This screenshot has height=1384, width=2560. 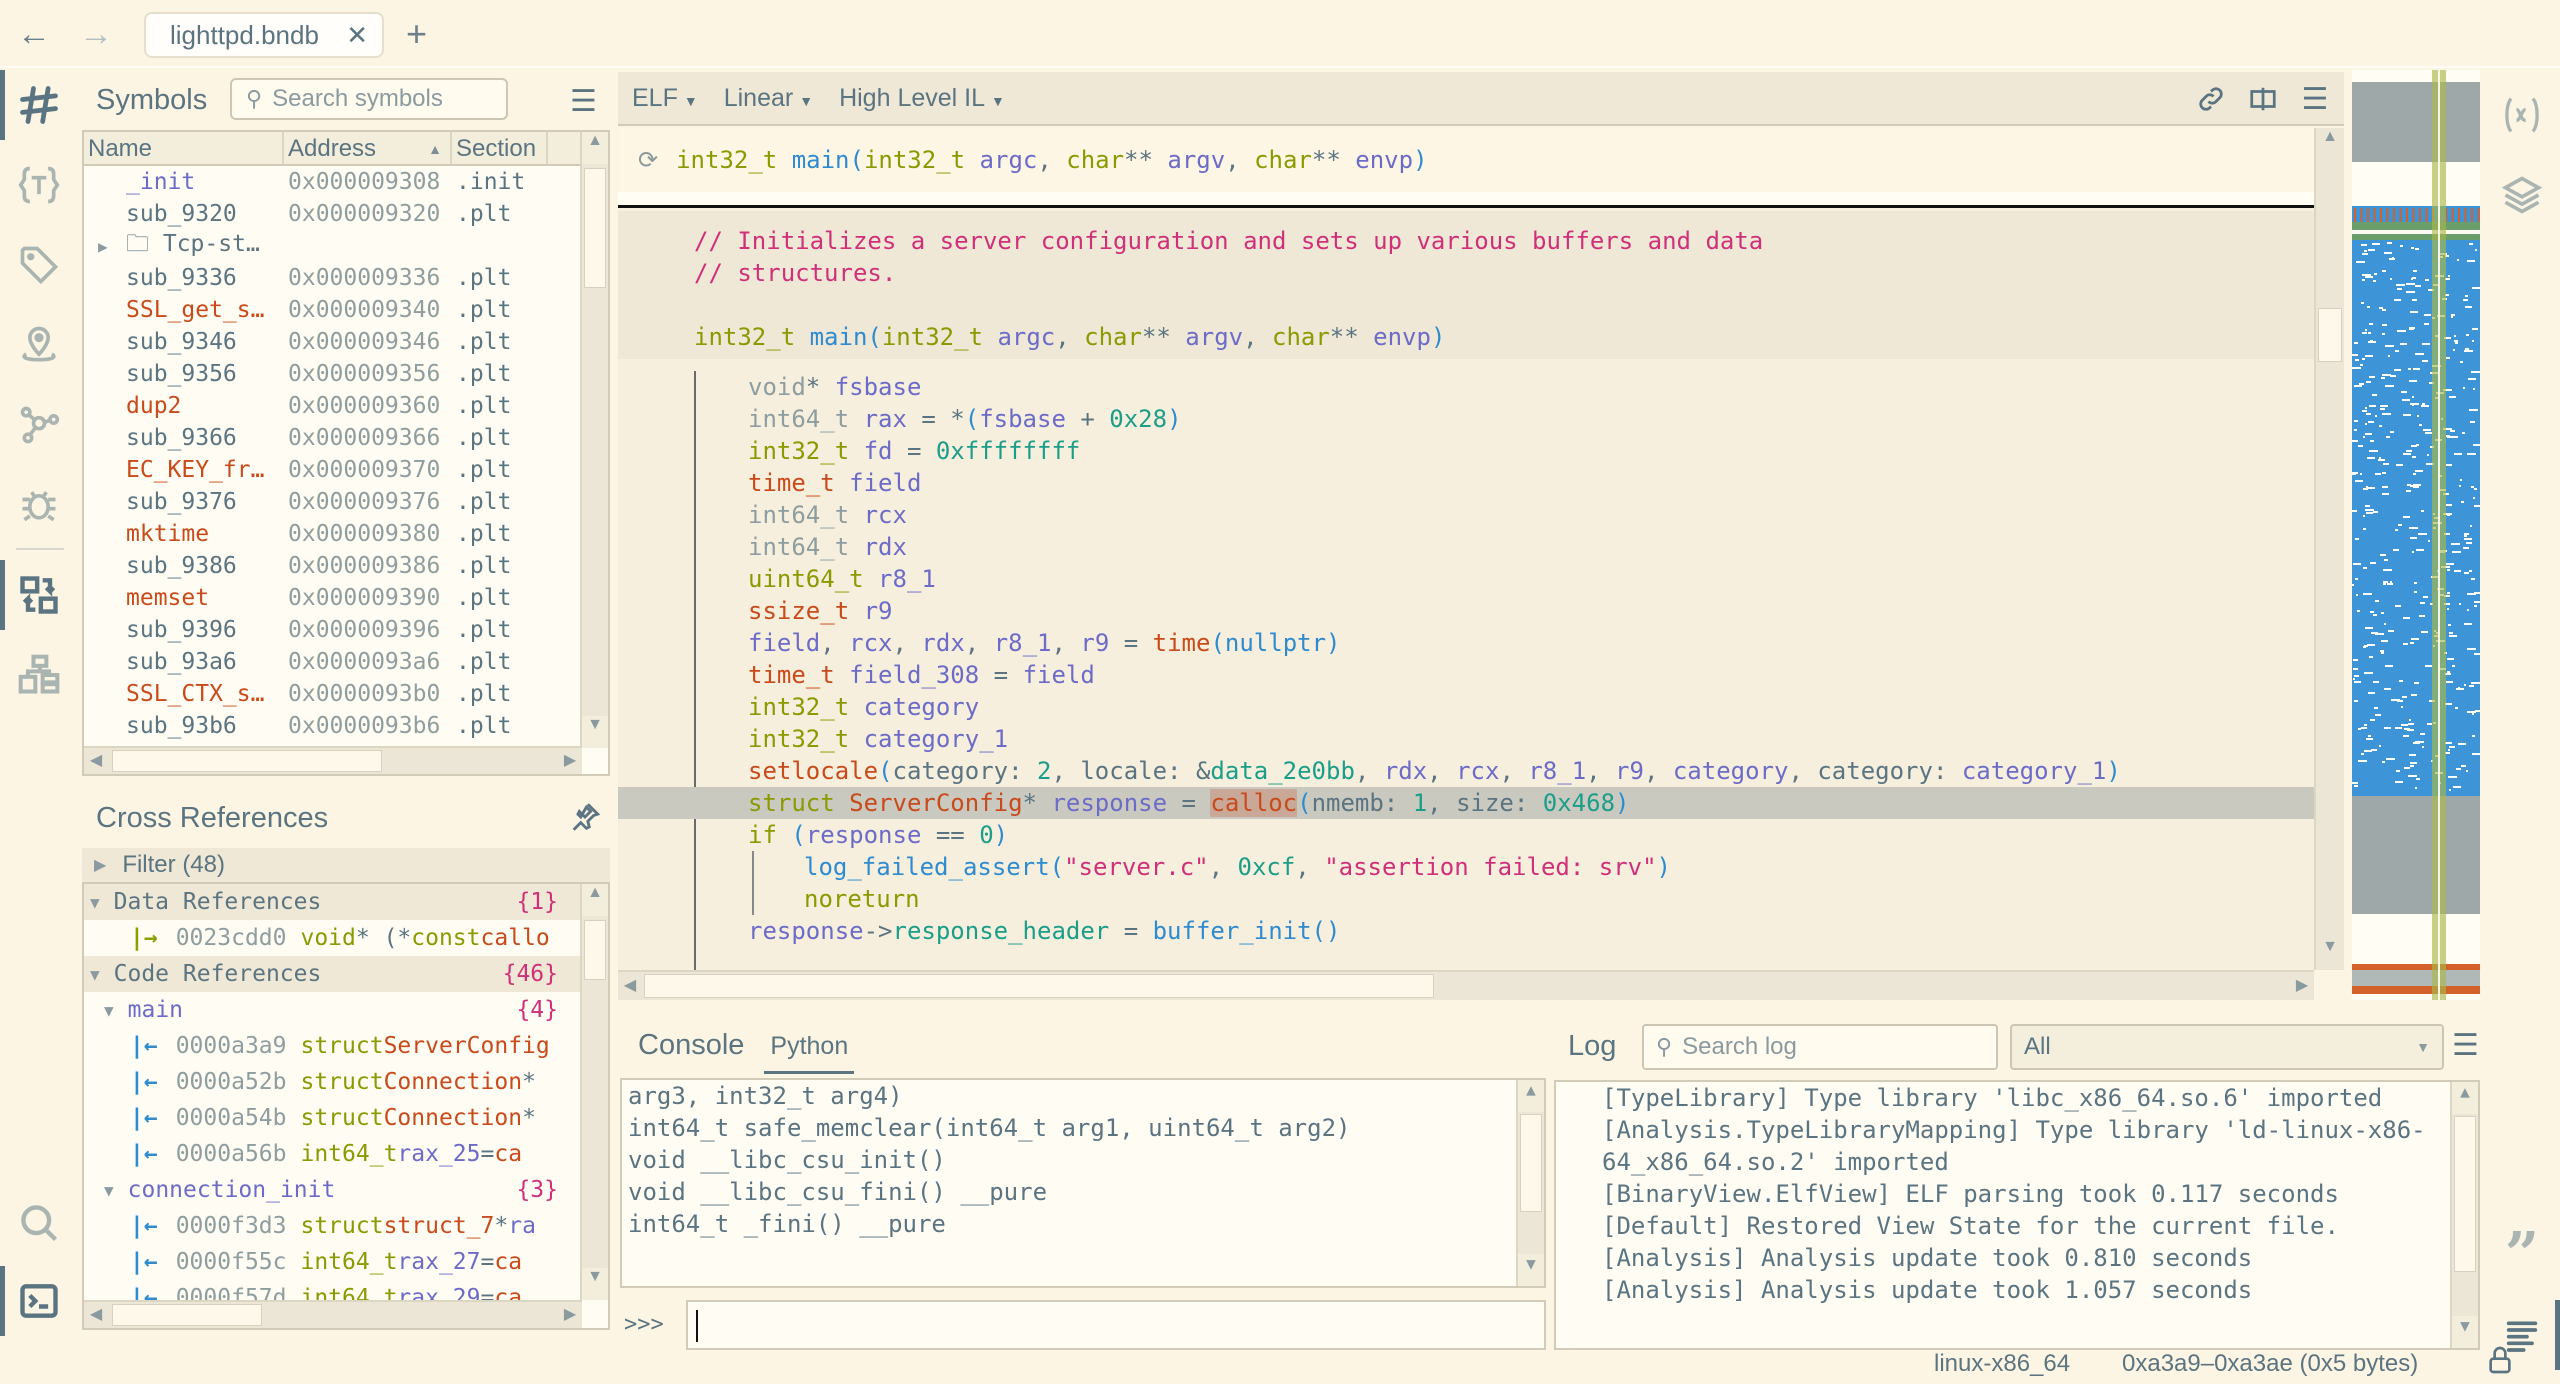 What do you see at coordinates (834, 483) in the screenshot?
I see `code-line: time_t field` at bounding box center [834, 483].